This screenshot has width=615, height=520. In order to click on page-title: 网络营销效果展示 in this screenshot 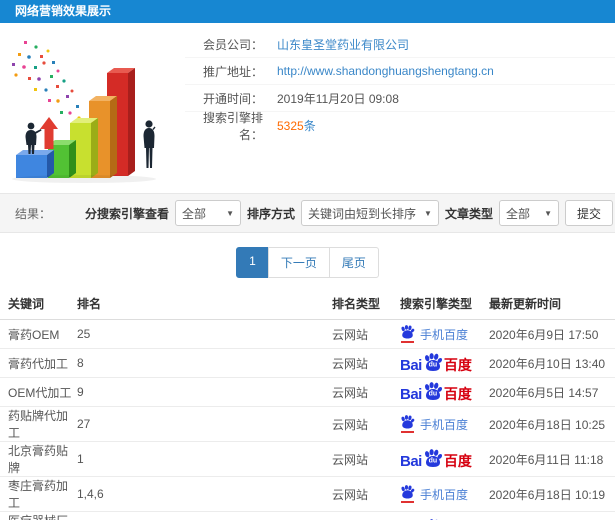, I will do `click(307, 11)`.